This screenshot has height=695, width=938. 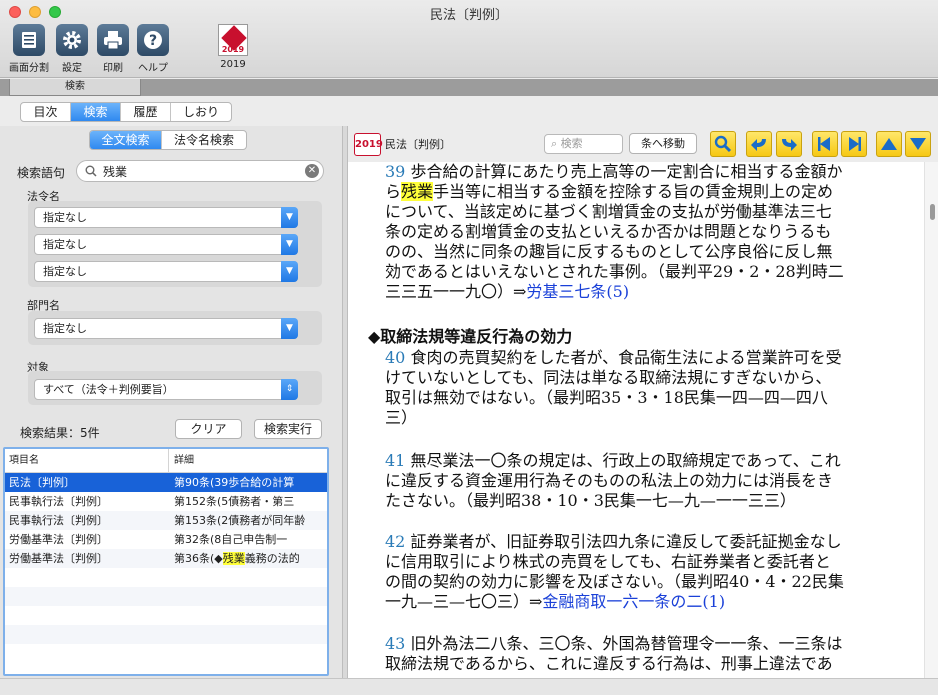 What do you see at coordinates (288, 429) in the screenshot?
I see `run-search-button: 検索実行` at bounding box center [288, 429].